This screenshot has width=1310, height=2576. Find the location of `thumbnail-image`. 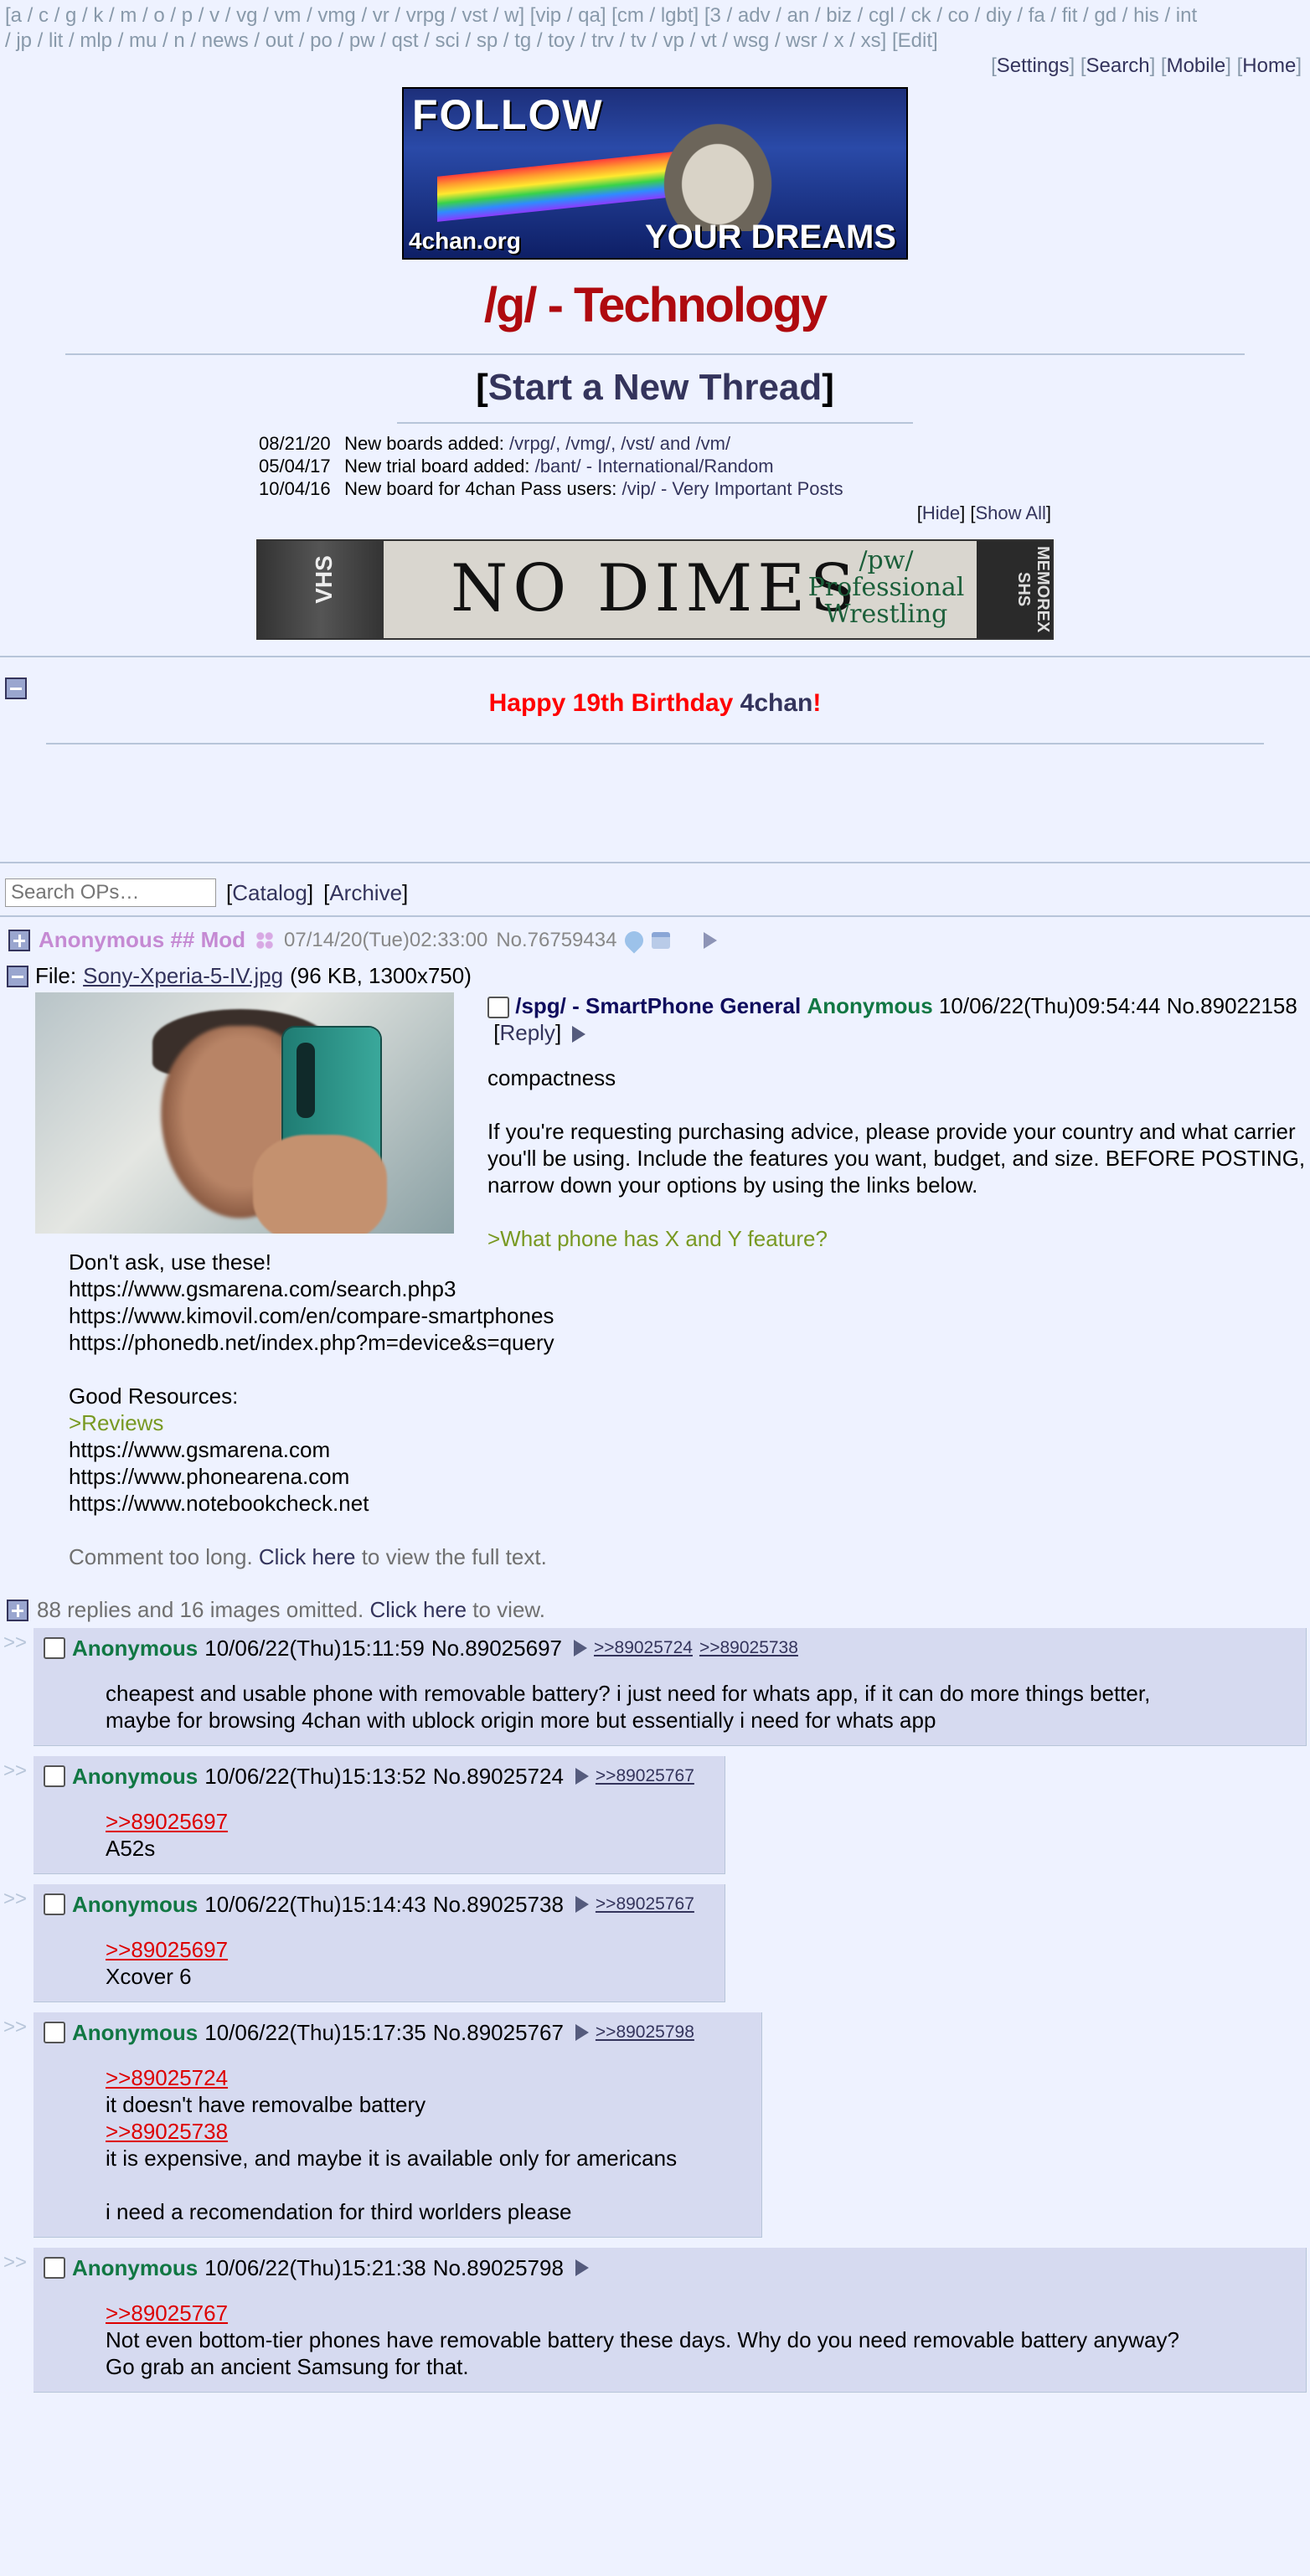

thumbnail-image is located at coordinates (244, 1113).